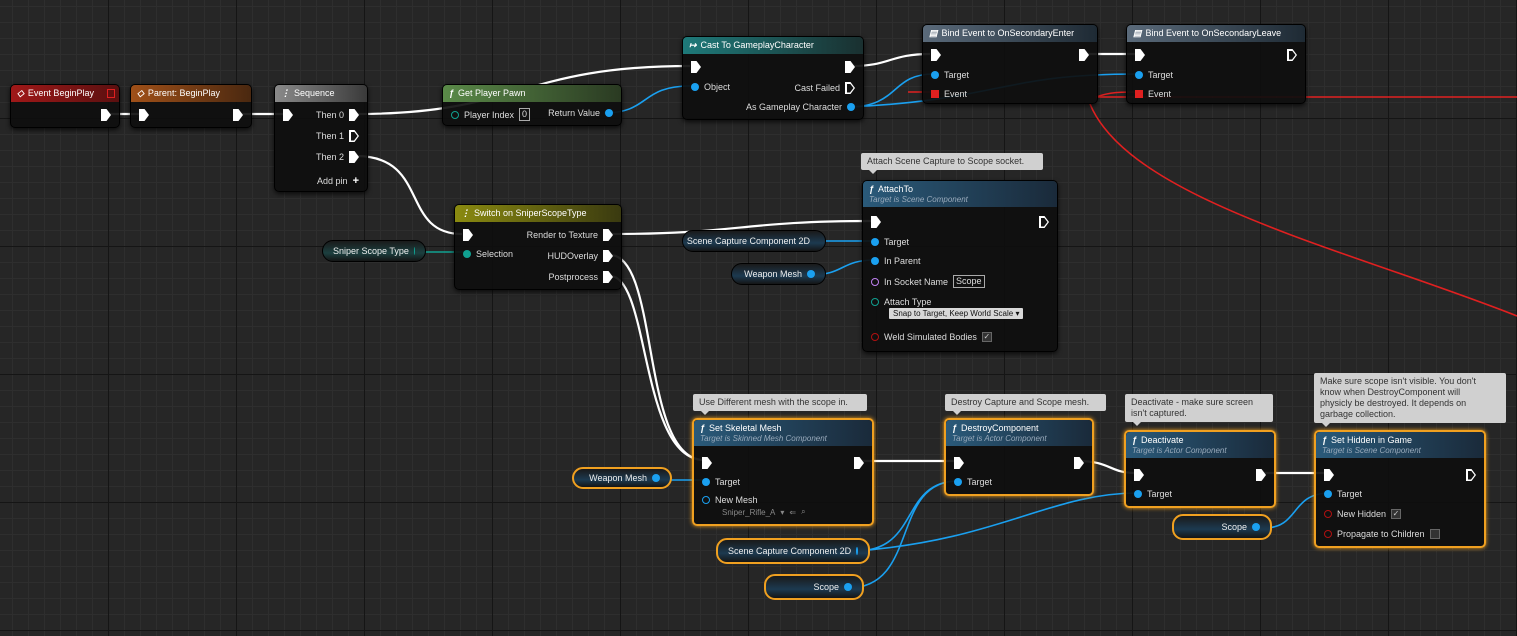 The image size is (1517, 636). What do you see at coordinates (1025, 404) in the screenshot?
I see `node-comment: Destroy Capture and Scope mesh.` at bounding box center [1025, 404].